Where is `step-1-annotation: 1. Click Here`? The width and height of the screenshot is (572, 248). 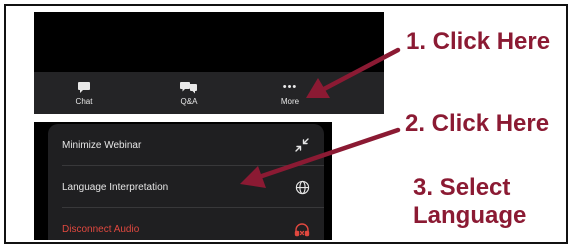 step-1-annotation: 1. Click Here is located at coordinates (478, 41).